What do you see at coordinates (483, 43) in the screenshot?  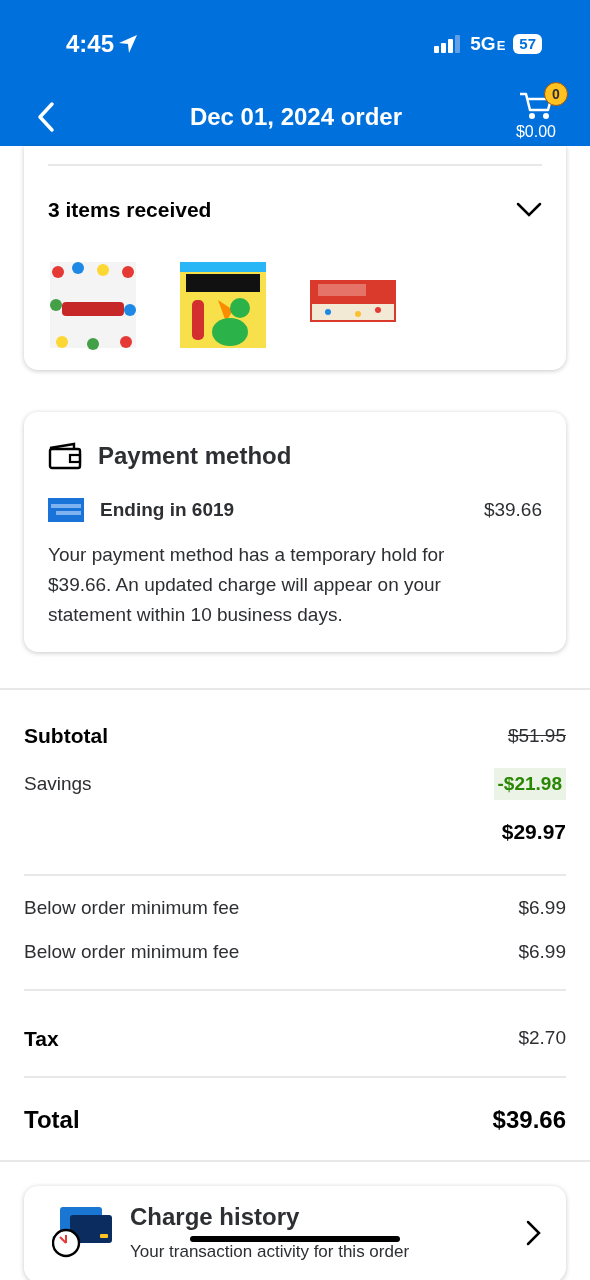 I see `network-label: 5G` at bounding box center [483, 43].